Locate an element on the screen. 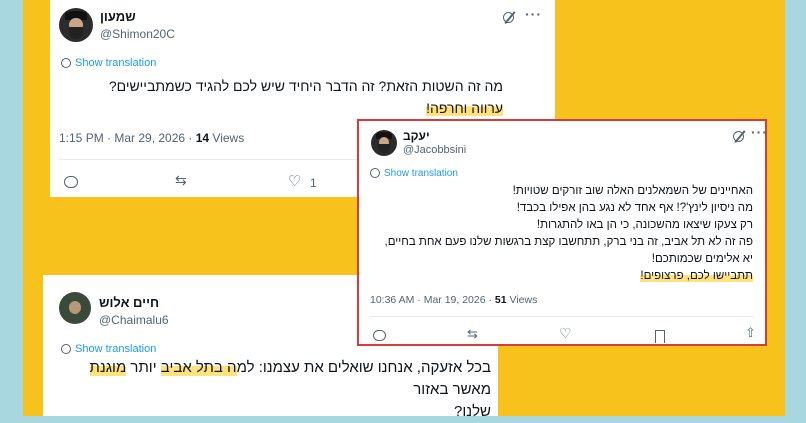 The height and width of the screenshot is (423, 806). views-count: 51 is located at coordinates (500, 300).